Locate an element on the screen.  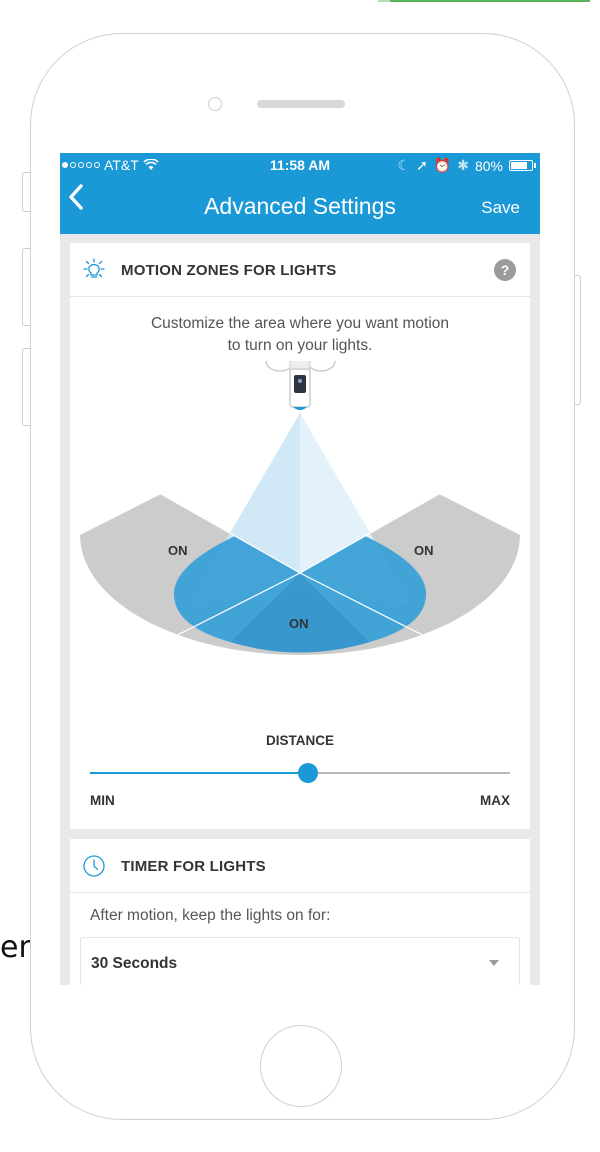
nav-bar: Advanced Settings Save is located at coordinates (300, 205).